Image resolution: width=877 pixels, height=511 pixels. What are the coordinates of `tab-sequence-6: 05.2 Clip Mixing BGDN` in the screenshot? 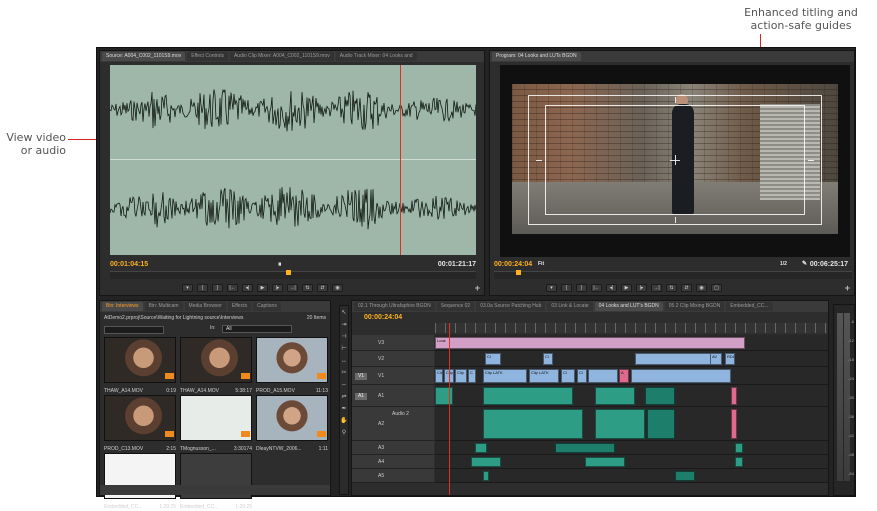 It's located at (694, 306).